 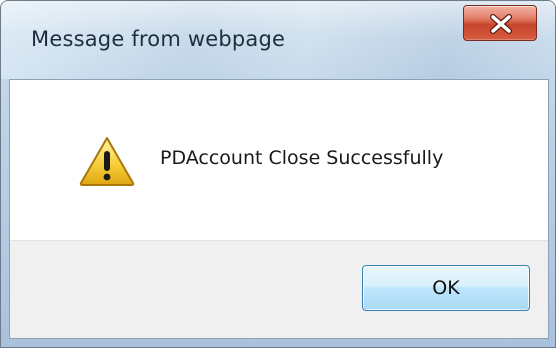 I want to click on ok-button: OK, so click(x=446, y=288).